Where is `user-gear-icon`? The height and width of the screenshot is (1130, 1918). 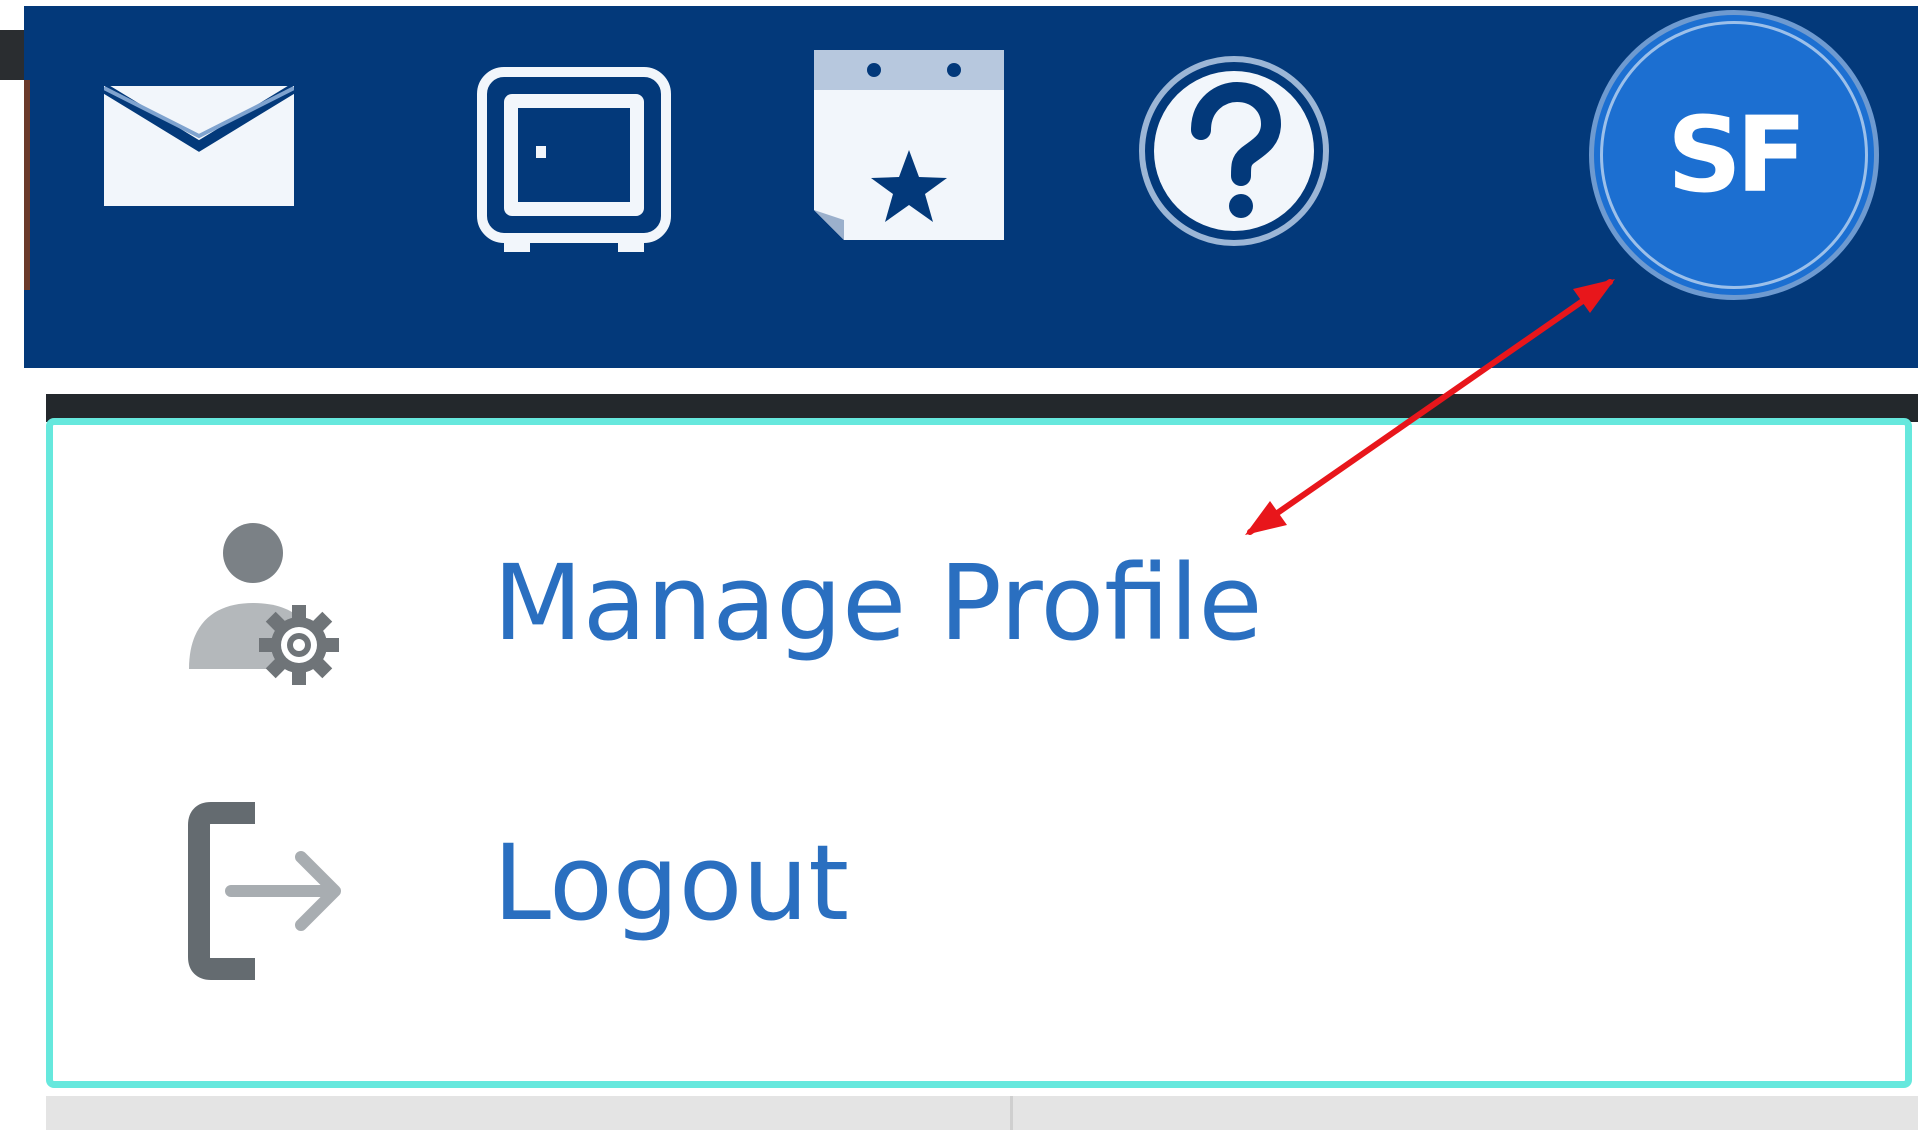
user-gear-icon is located at coordinates (268, 604).